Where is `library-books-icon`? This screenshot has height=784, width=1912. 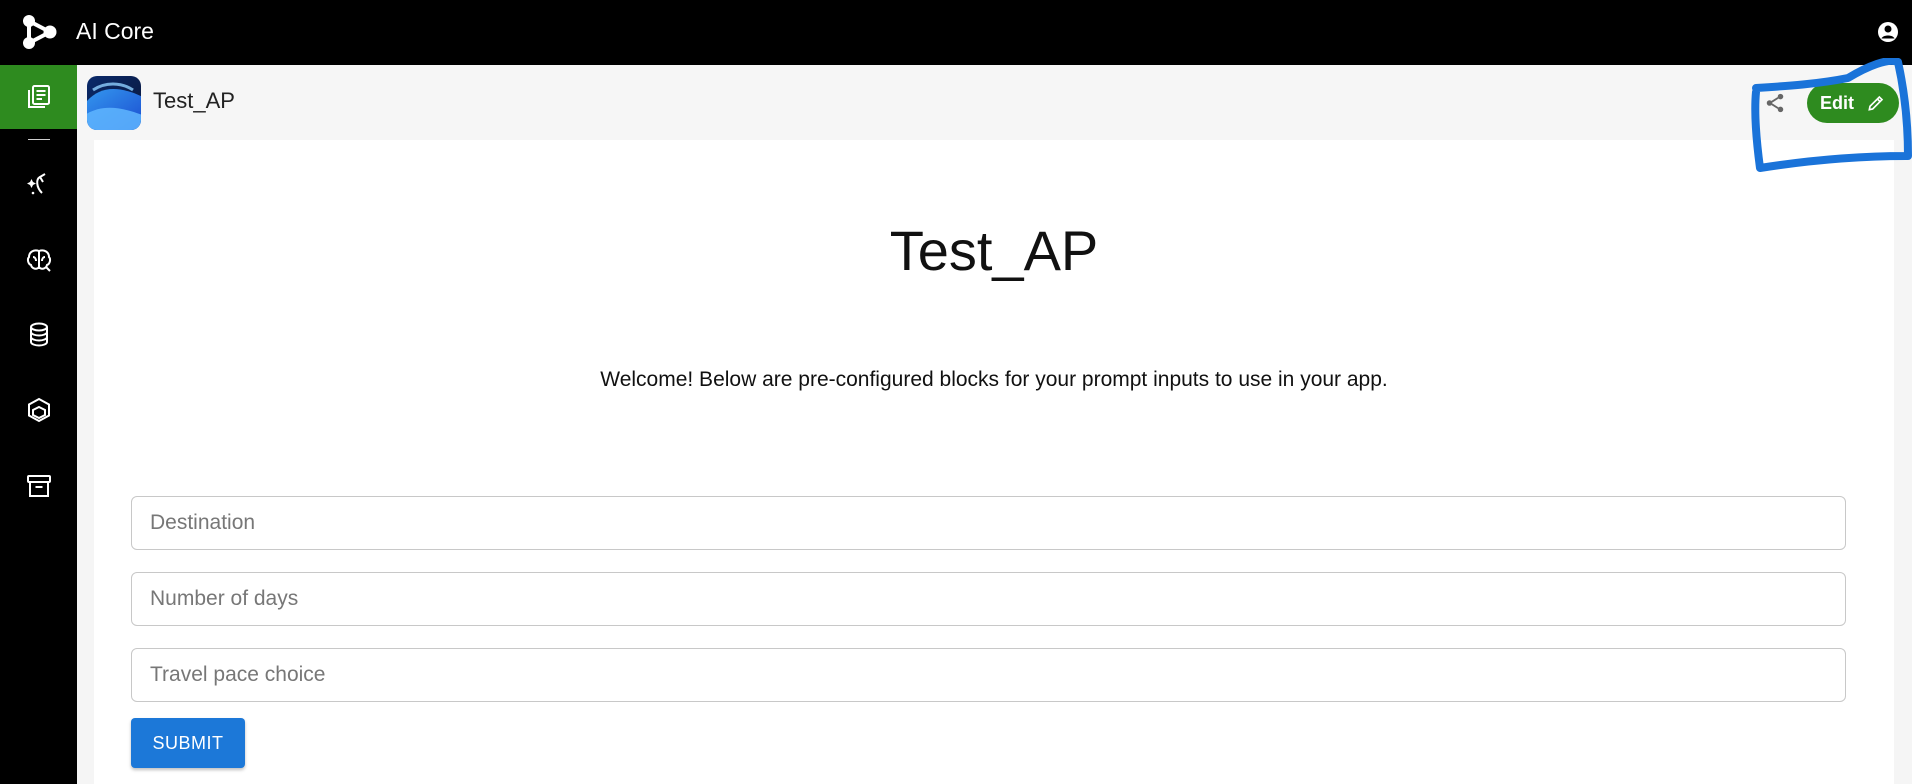 library-books-icon is located at coordinates (38, 96).